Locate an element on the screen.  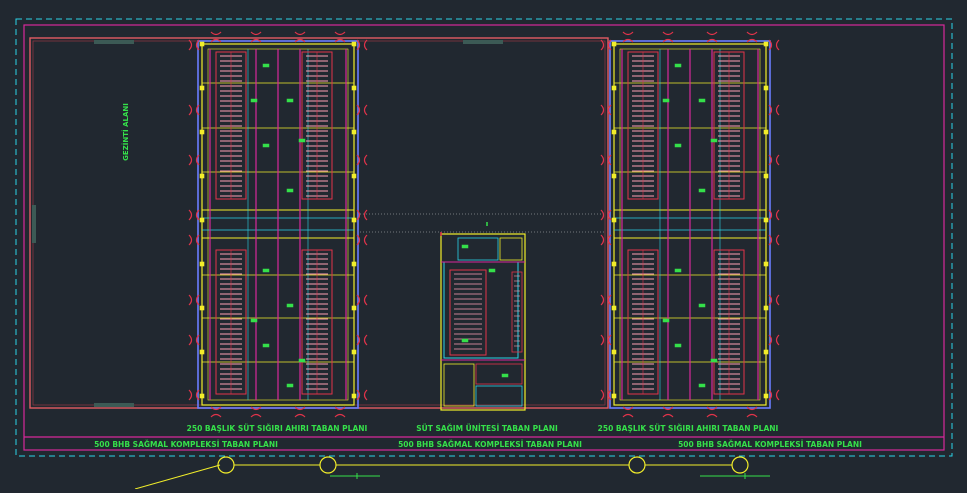
gate-top-middle is located at coordinates (483, 42).